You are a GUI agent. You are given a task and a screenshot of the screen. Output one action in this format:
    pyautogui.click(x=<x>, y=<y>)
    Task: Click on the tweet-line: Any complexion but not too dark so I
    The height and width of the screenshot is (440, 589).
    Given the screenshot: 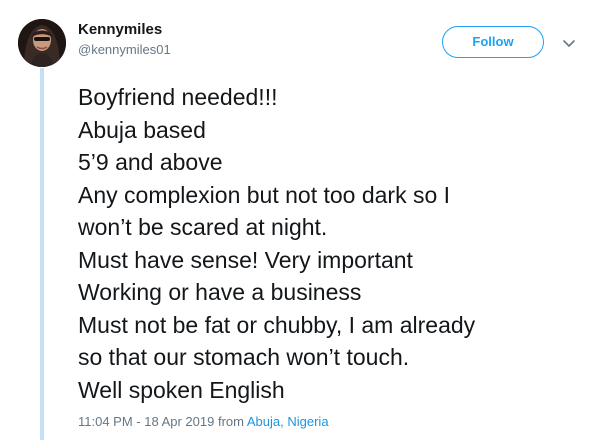 What is the action you would take?
    pyautogui.click(x=264, y=194)
    